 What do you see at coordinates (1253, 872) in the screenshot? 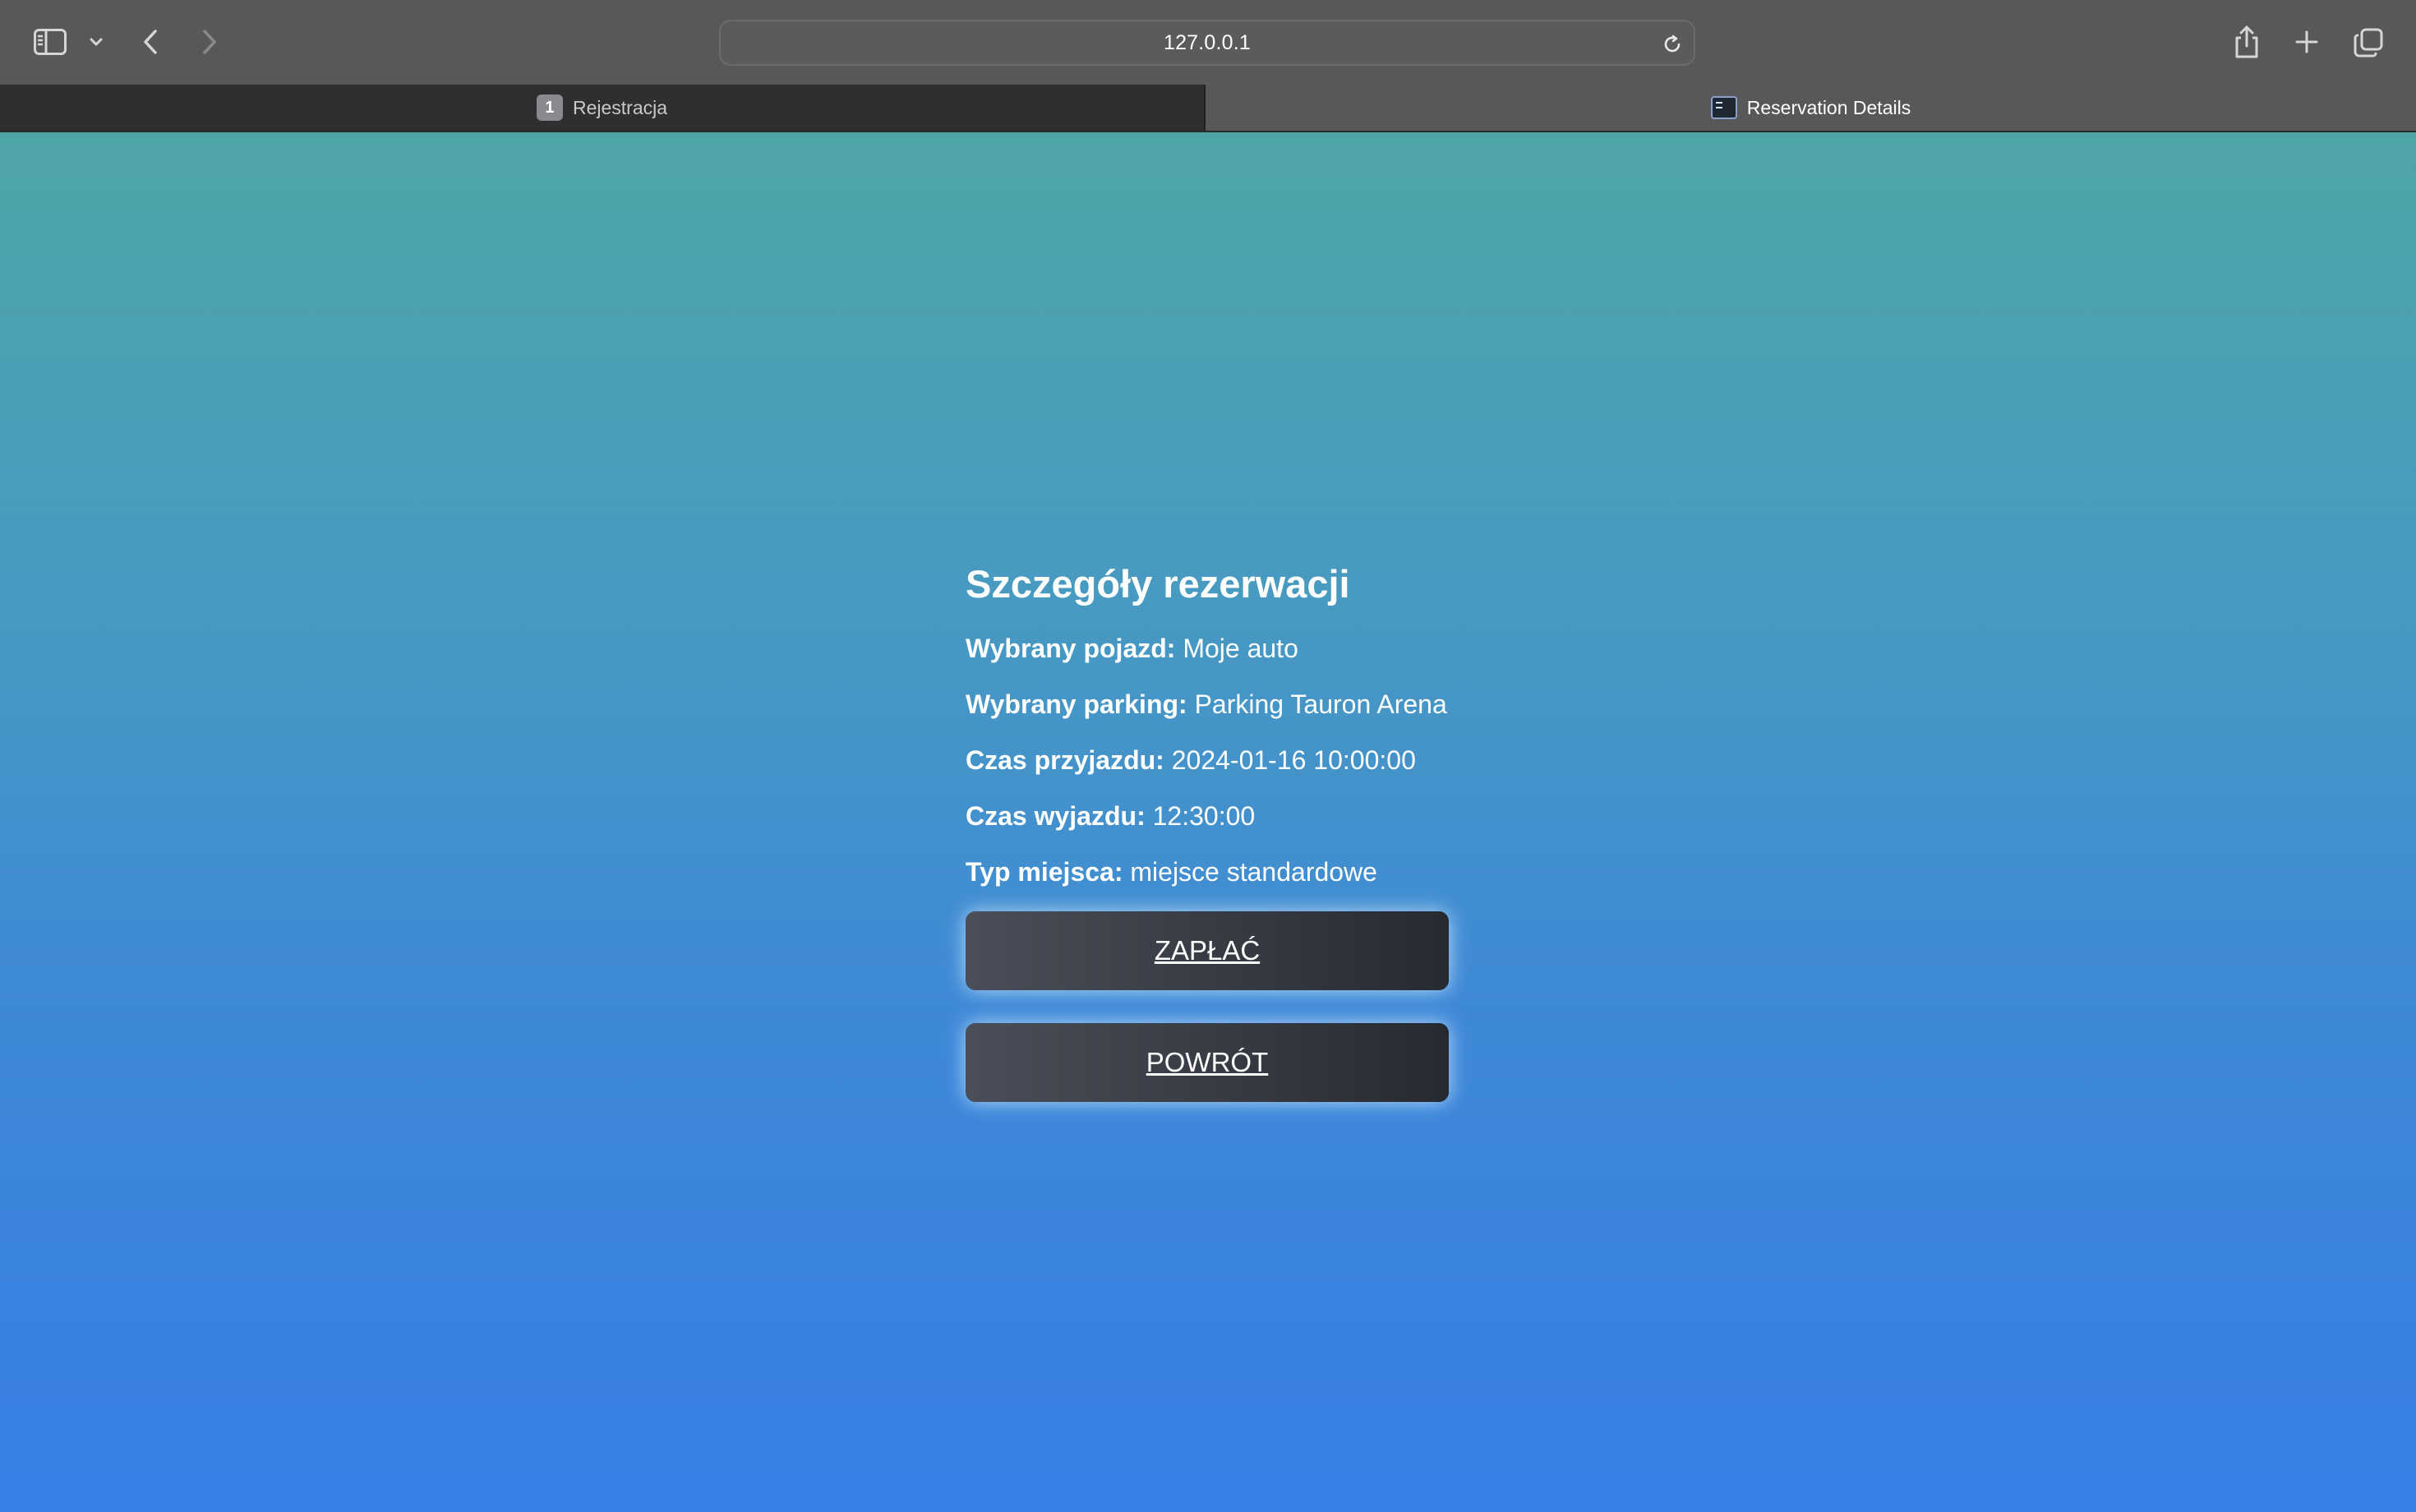
I see `field-value: miejsce standardowe` at bounding box center [1253, 872].